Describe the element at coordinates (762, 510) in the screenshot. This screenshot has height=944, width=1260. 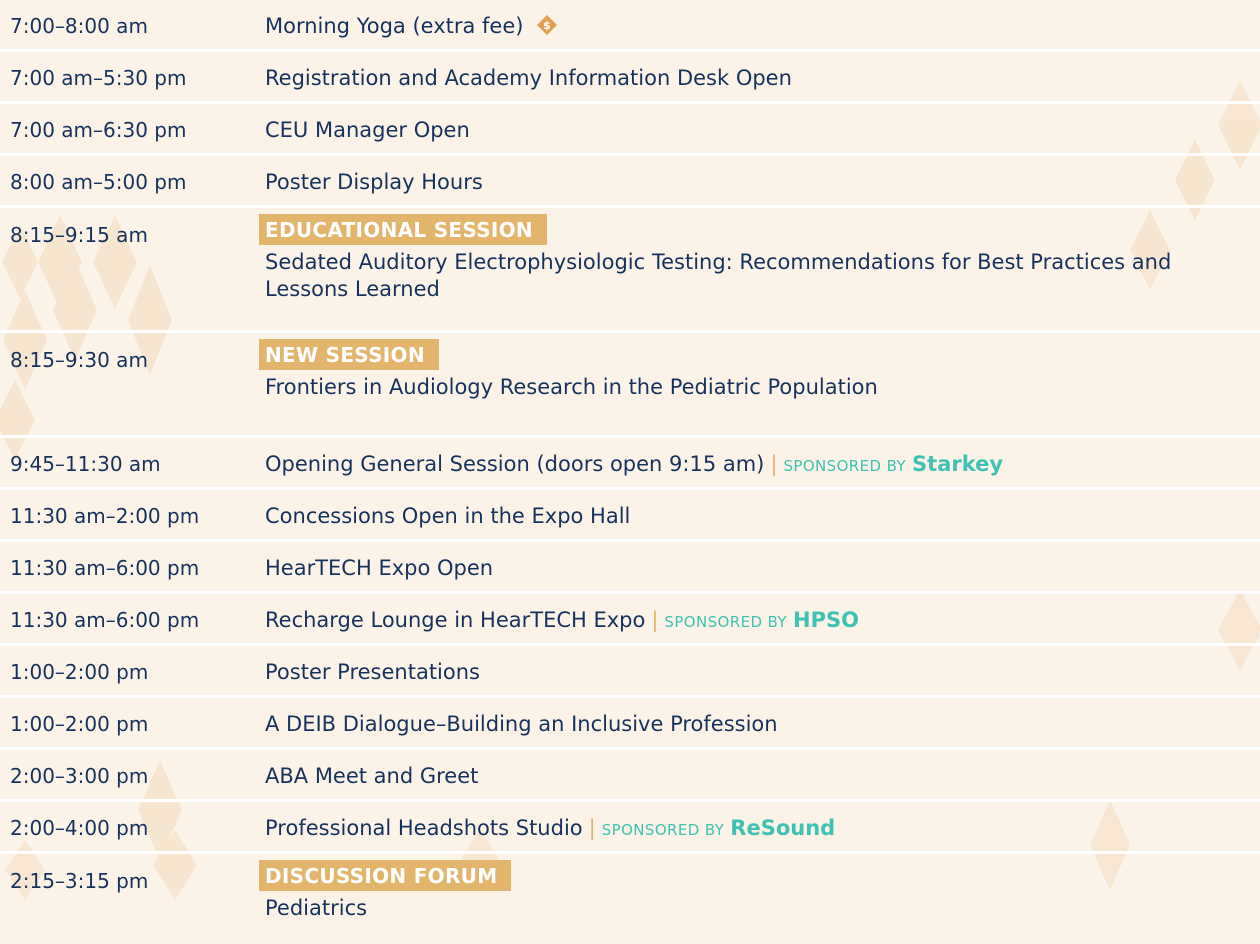
I see `row-event: Concessions Open in the Expo Hall` at that location.